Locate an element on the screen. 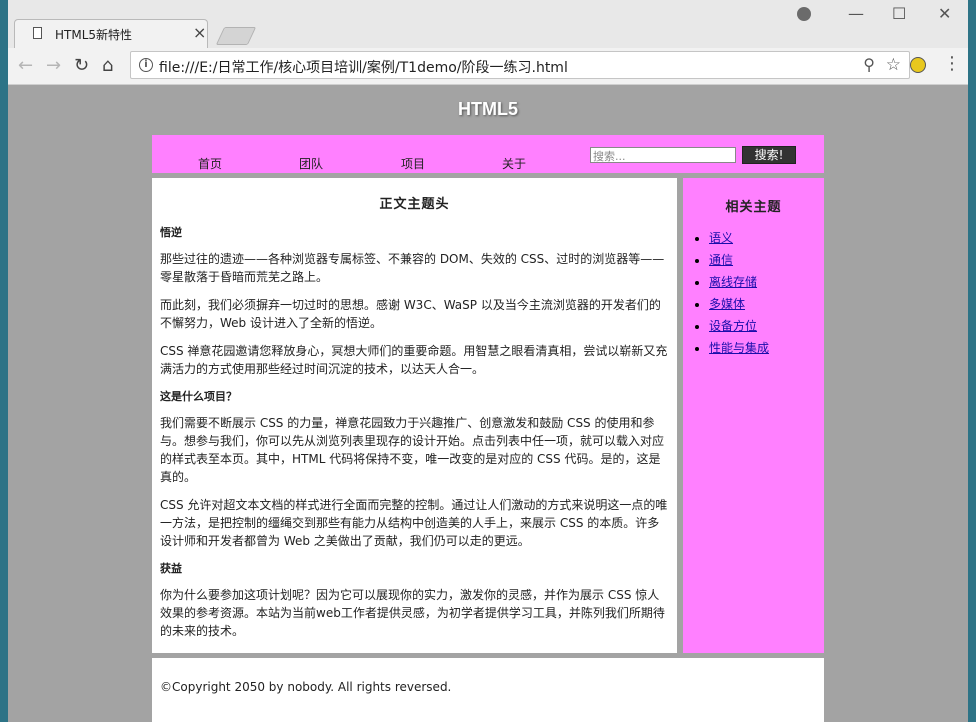 The height and width of the screenshot is (722, 976). section-title: 获益 is located at coordinates (171, 568).